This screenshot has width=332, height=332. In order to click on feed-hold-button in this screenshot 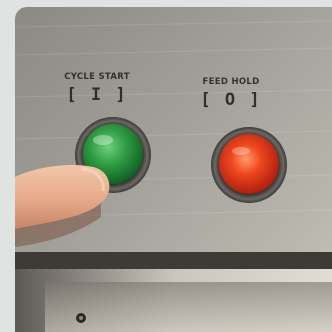, I will do `click(249, 164)`.